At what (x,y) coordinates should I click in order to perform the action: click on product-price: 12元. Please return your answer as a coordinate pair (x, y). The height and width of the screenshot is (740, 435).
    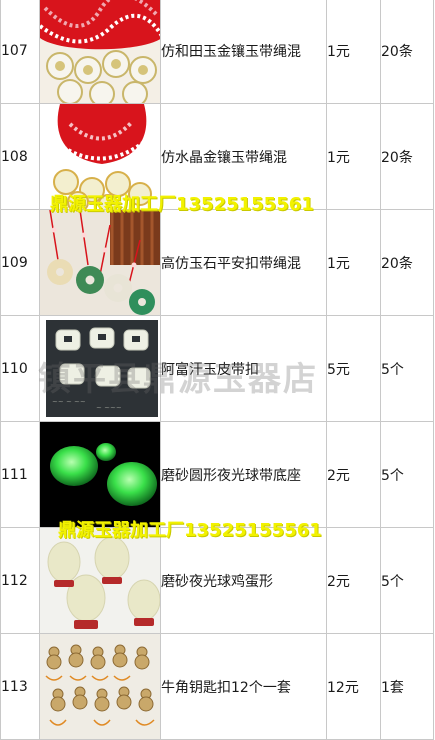
    Looking at the image, I should click on (353, 686).